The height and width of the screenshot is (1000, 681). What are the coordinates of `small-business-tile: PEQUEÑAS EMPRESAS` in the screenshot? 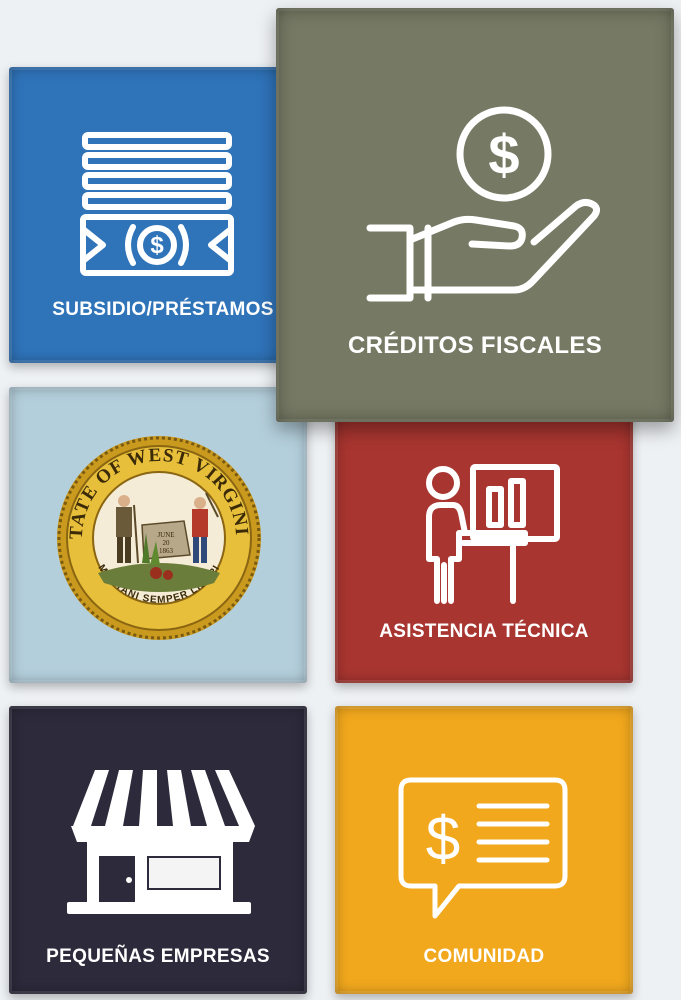 It's located at (158, 850).